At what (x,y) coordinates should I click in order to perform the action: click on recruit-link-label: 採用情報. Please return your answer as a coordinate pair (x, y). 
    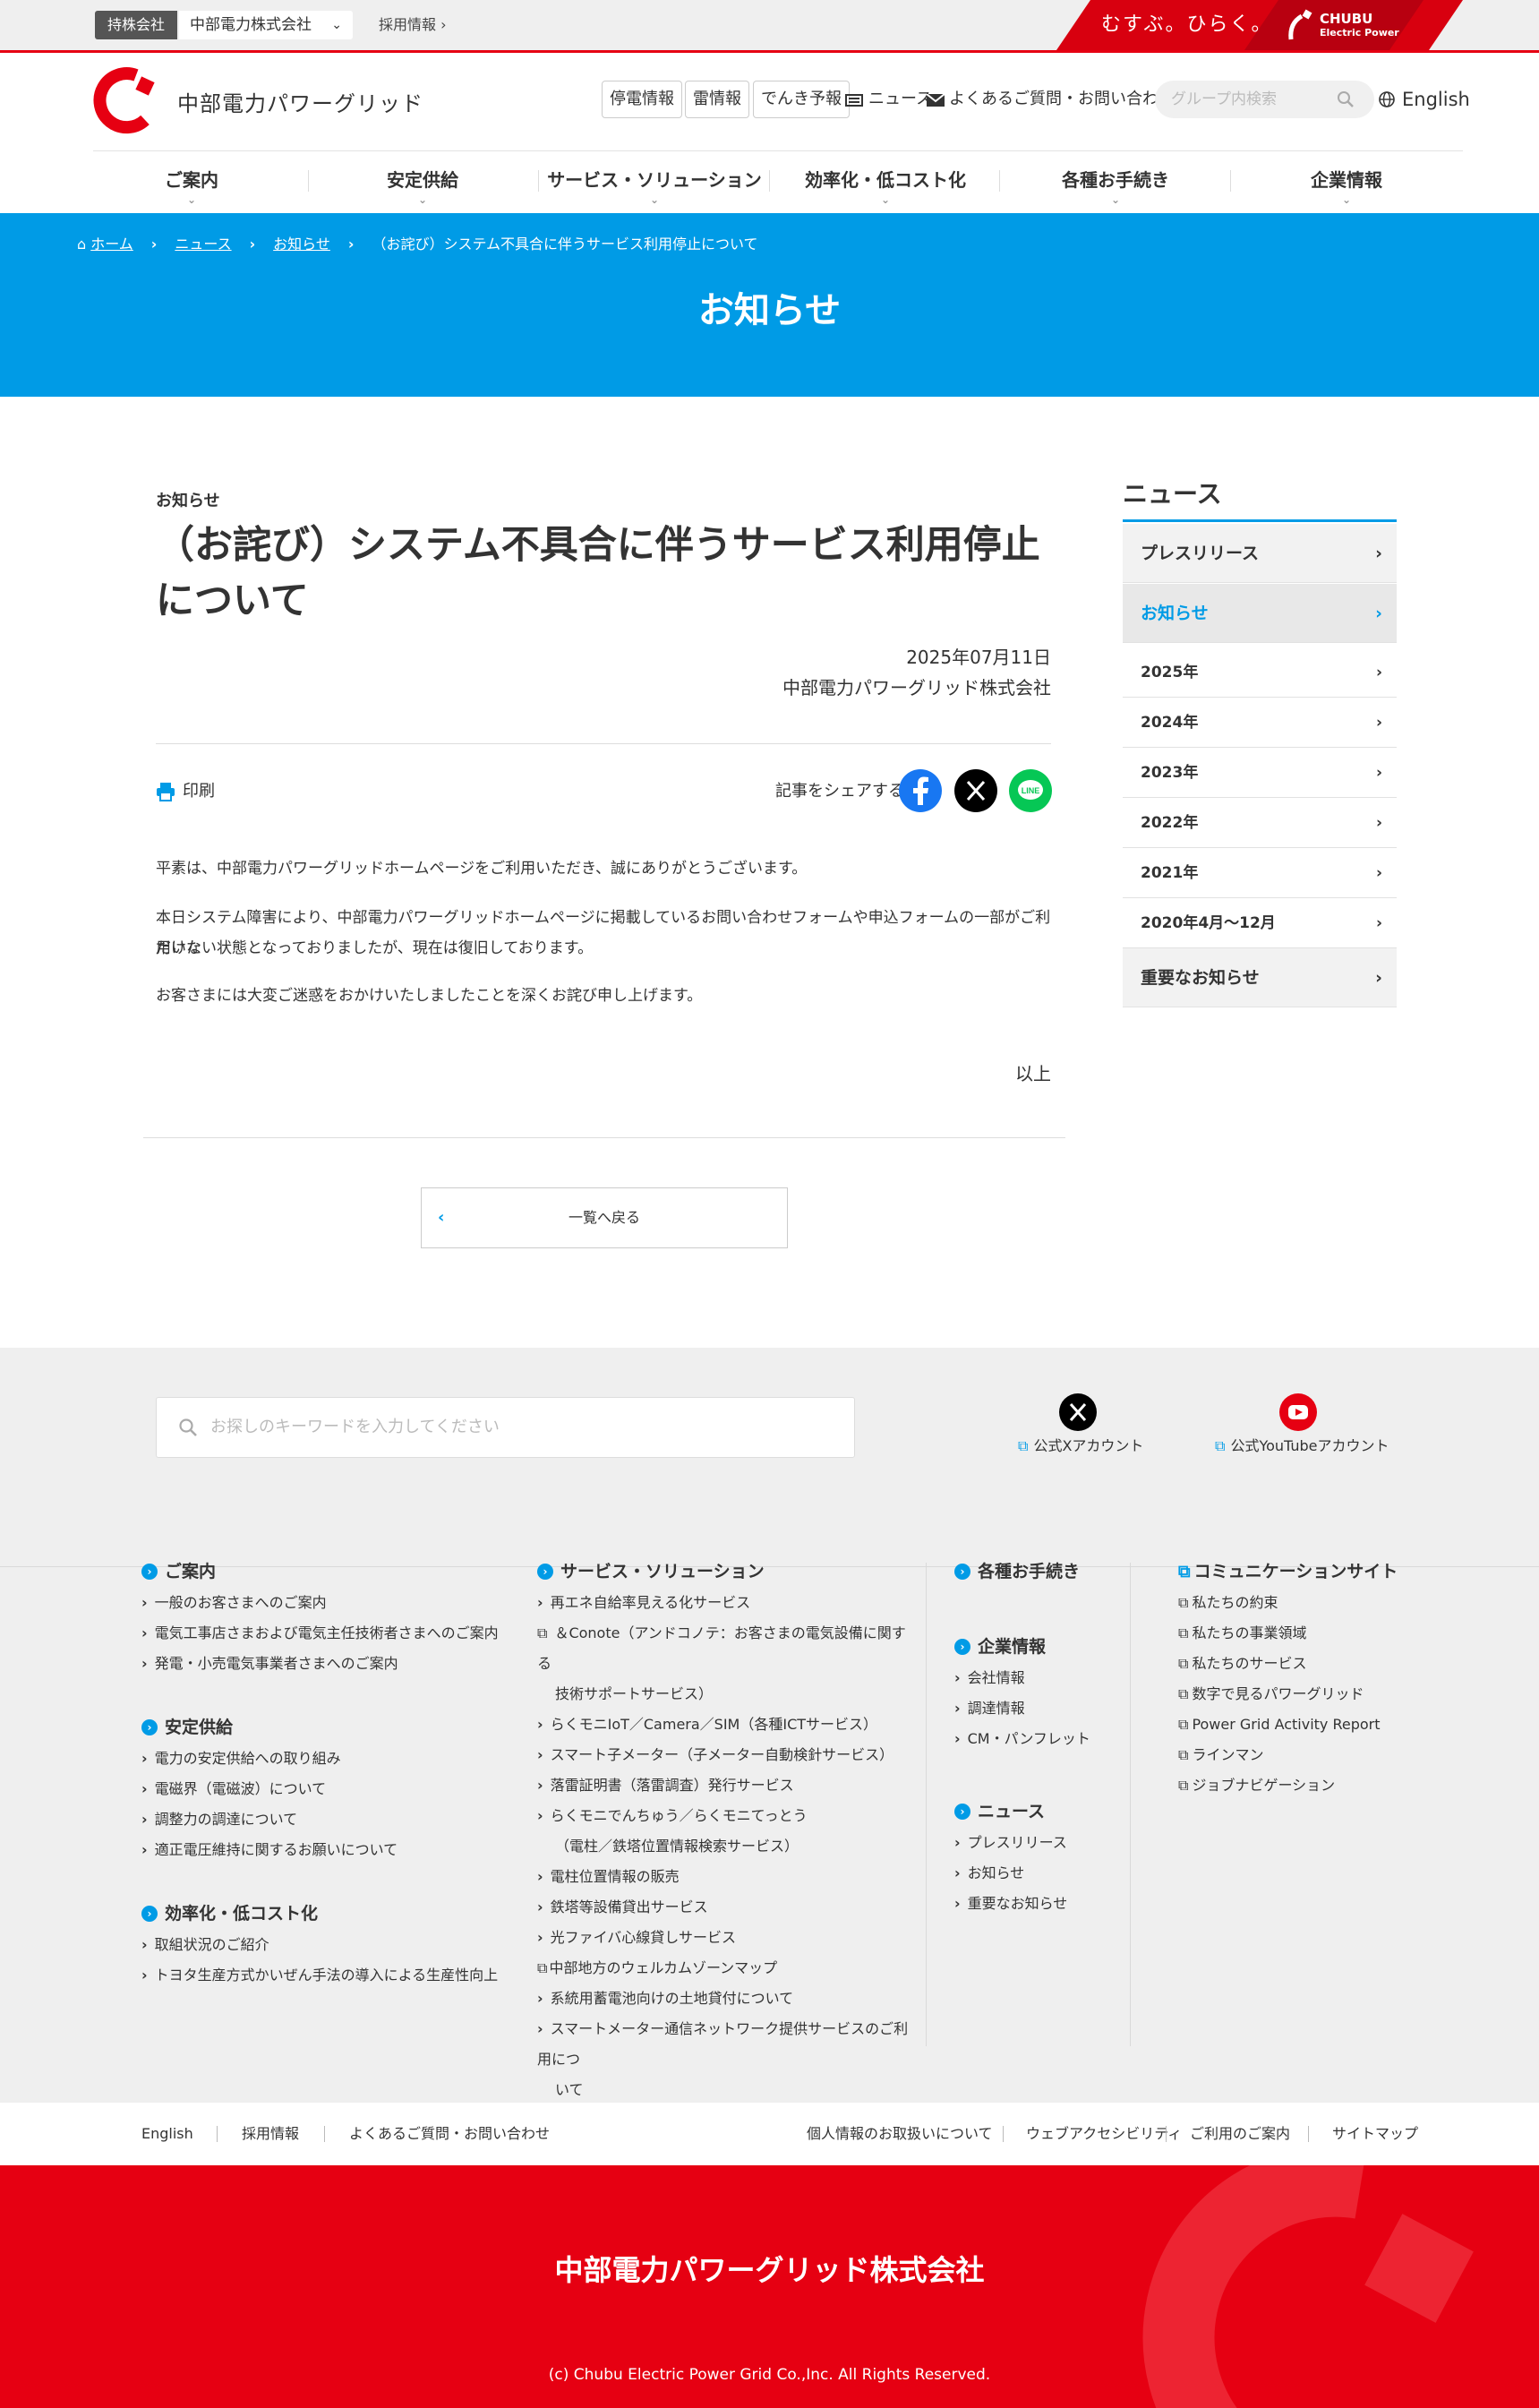
    Looking at the image, I should click on (408, 24).